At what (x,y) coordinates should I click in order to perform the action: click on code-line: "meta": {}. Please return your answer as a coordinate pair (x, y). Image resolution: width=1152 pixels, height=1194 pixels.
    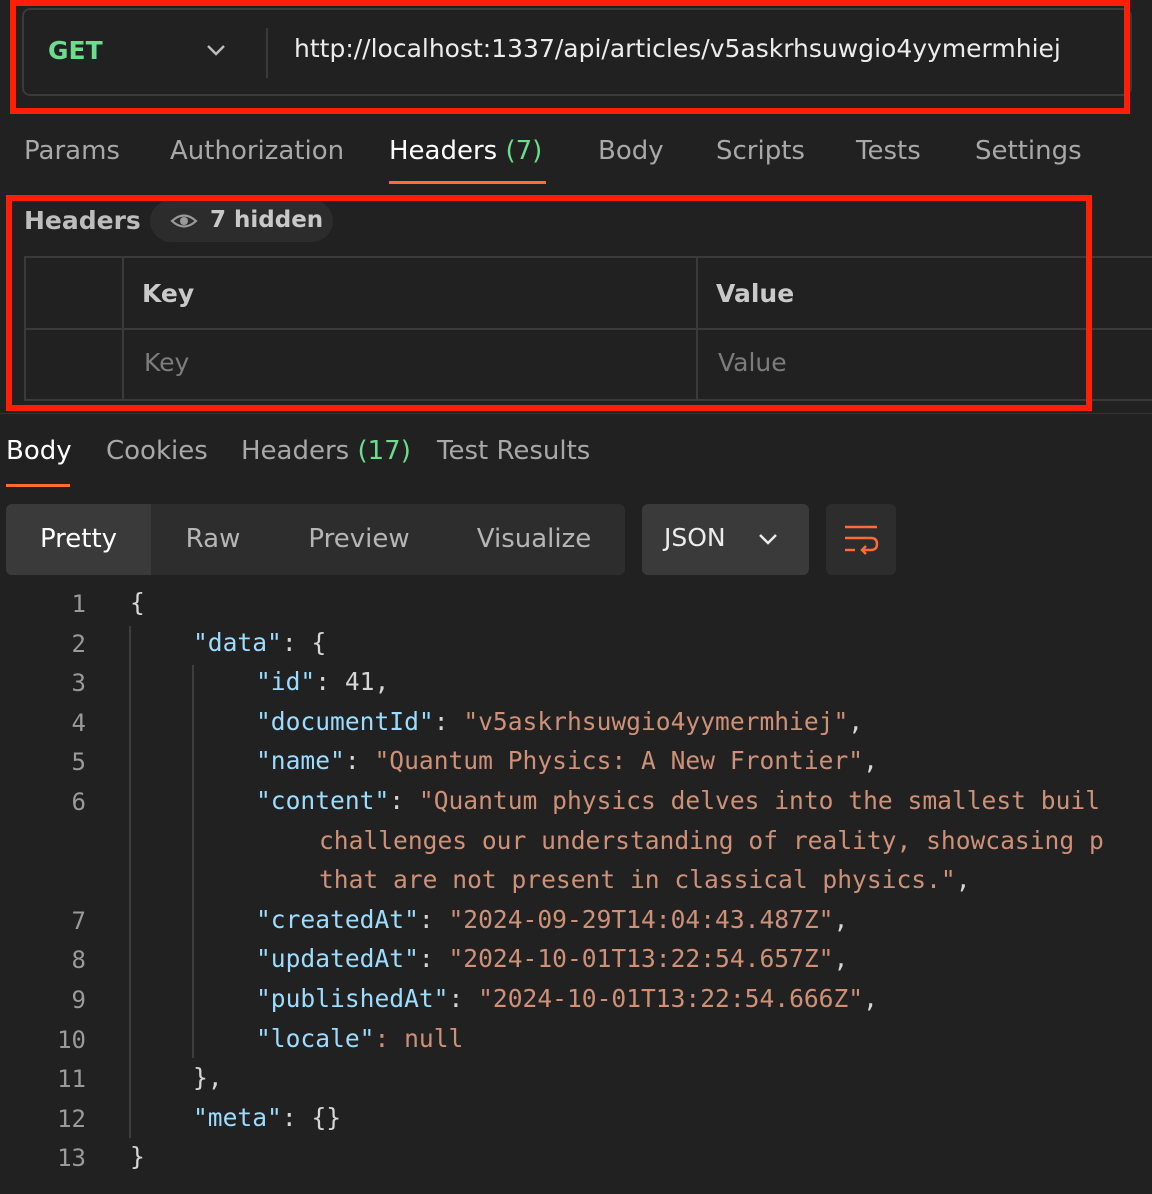
    Looking at the image, I should click on (267, 1117).